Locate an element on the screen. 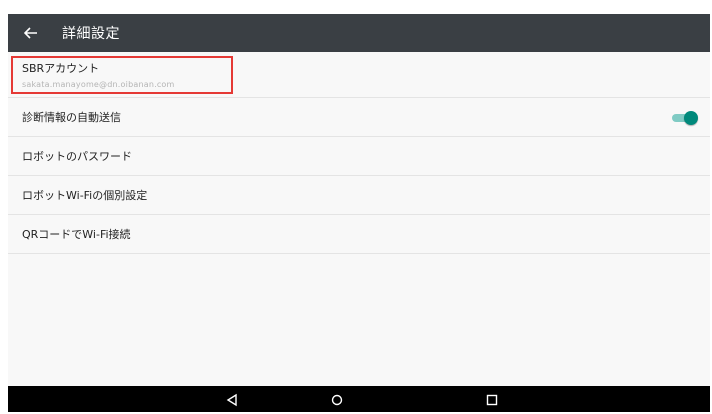 This screenshot has height=414, width=712. app-bar: 詳細設定 is located at coordinates (359, 33).